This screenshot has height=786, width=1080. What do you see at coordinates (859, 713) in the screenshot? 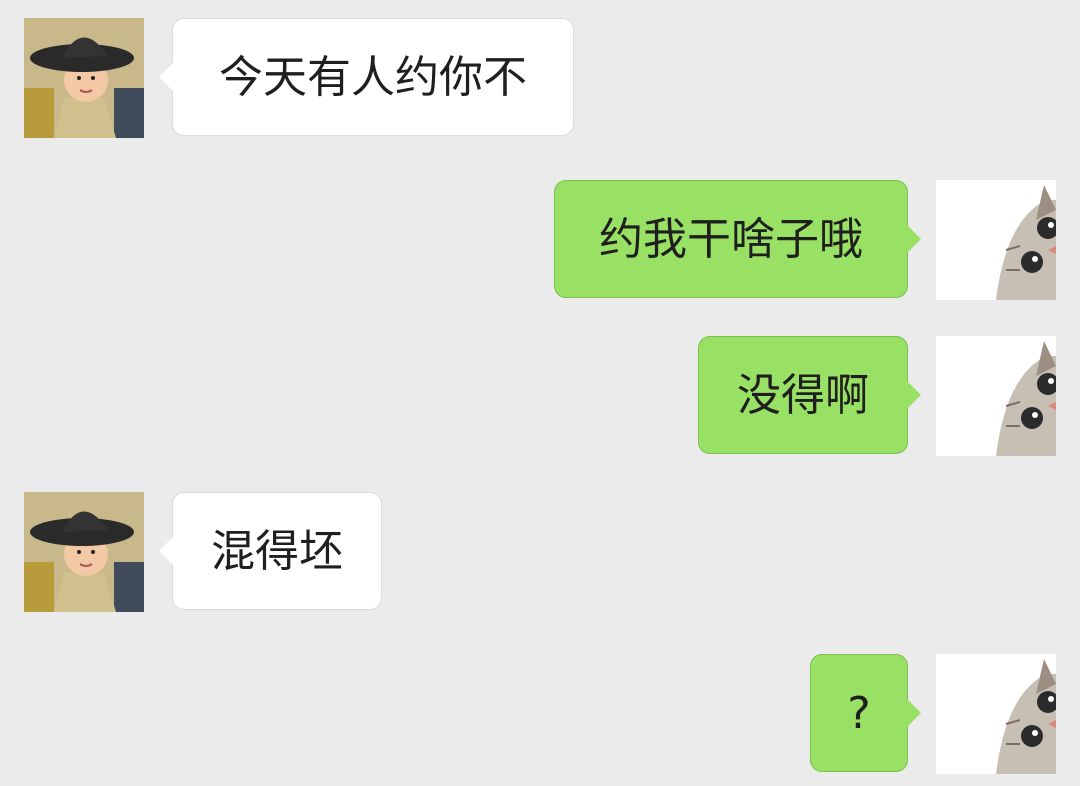
I see `message-text: ?` at bounding box center [859, 713].